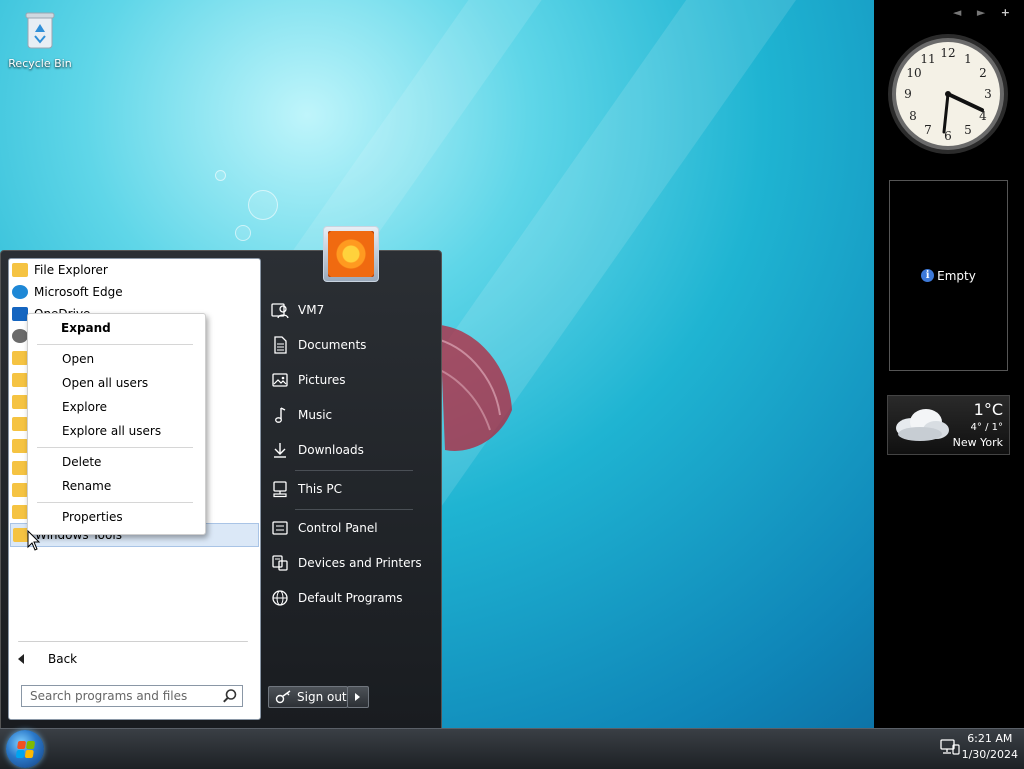 Image resolution: width=1024 pixels, height=769 pixels. What do you see at coordinates (132, 462) in the screenshot?
I see `ctx-delete: Delete` at bounding box center [132, 462].